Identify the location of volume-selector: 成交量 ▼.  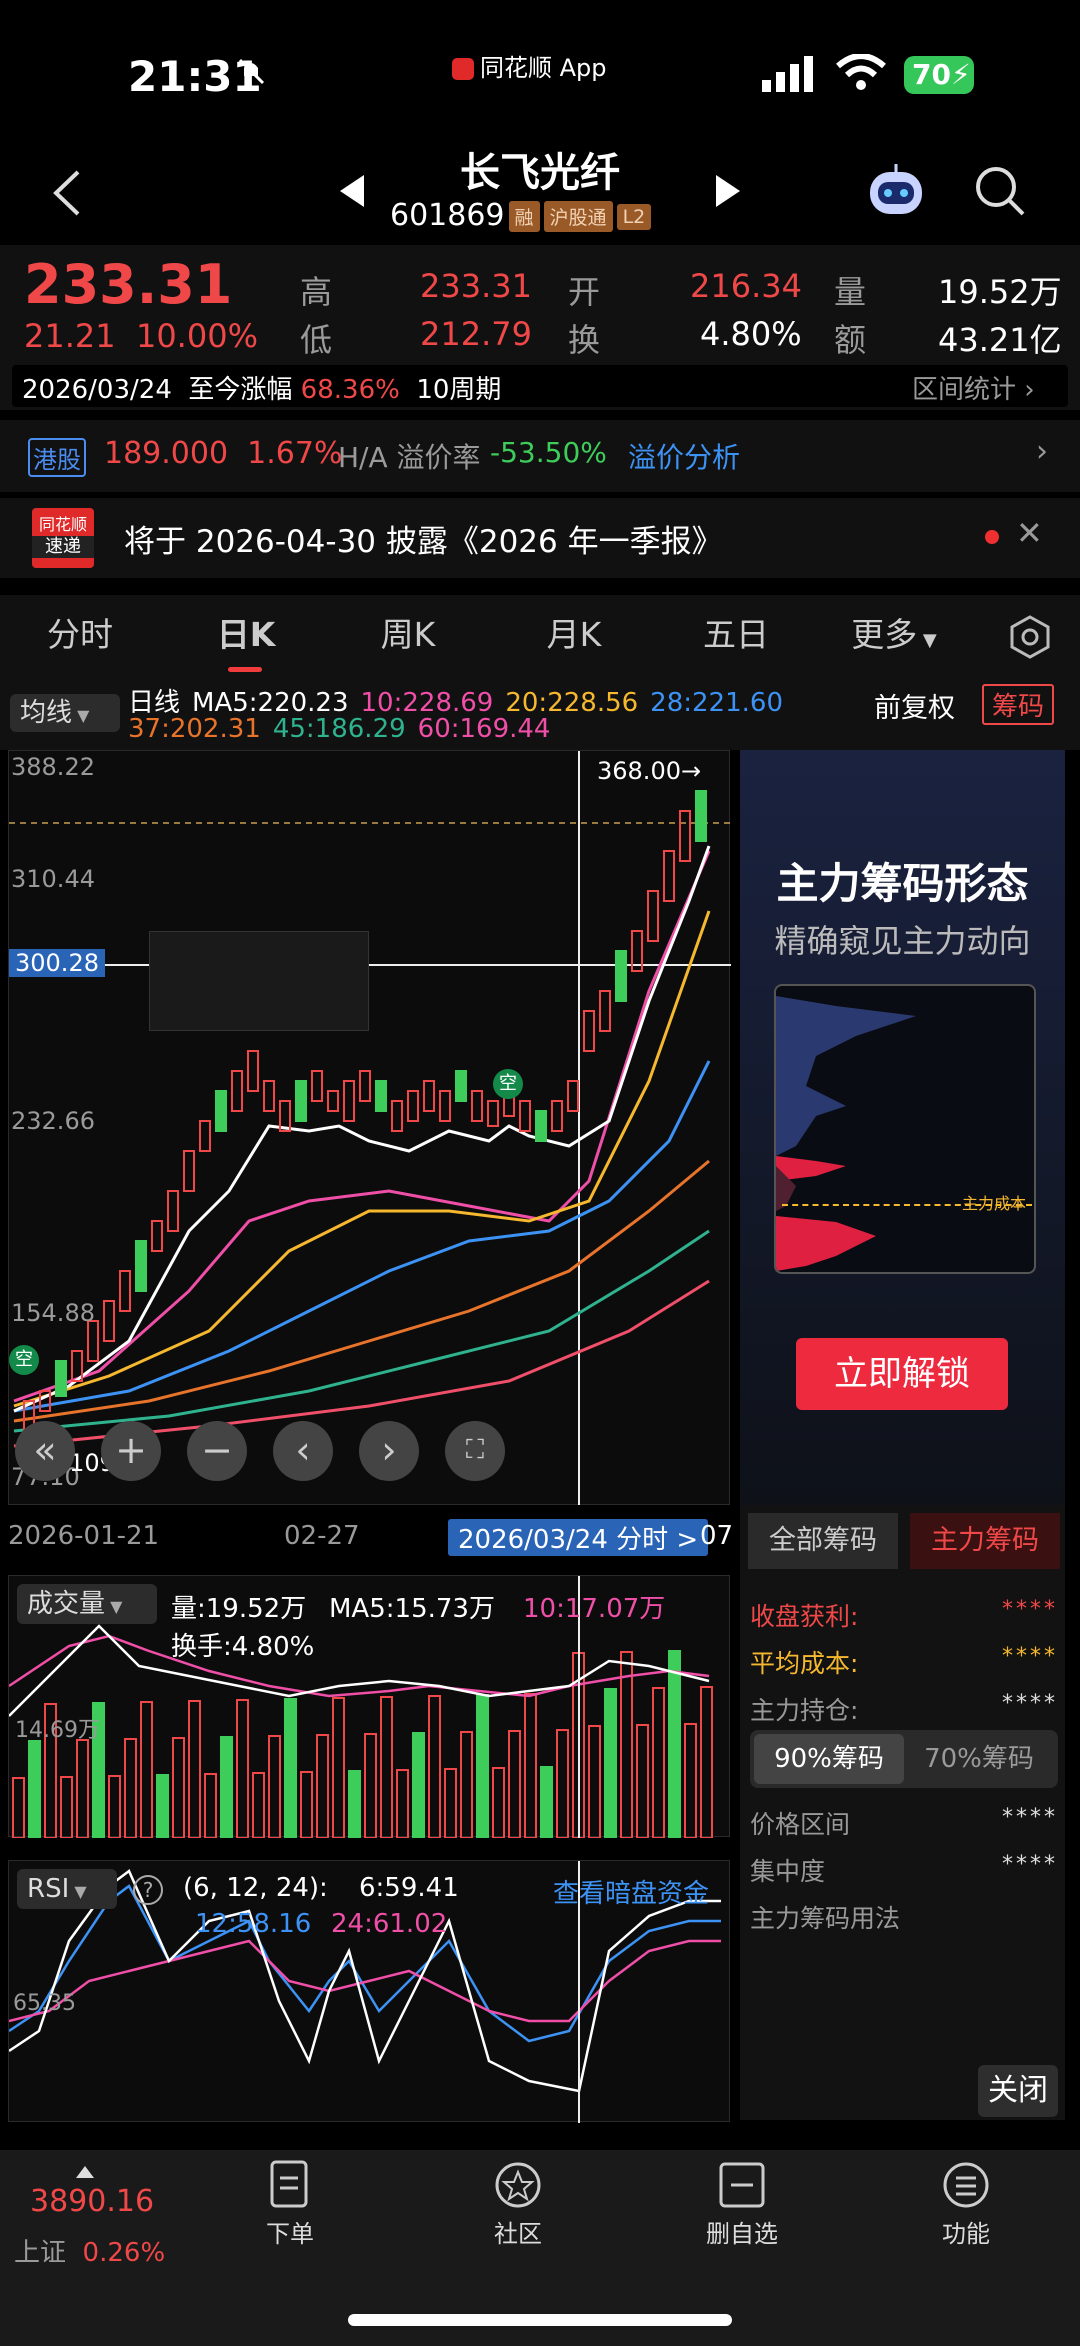
(87, 1604).